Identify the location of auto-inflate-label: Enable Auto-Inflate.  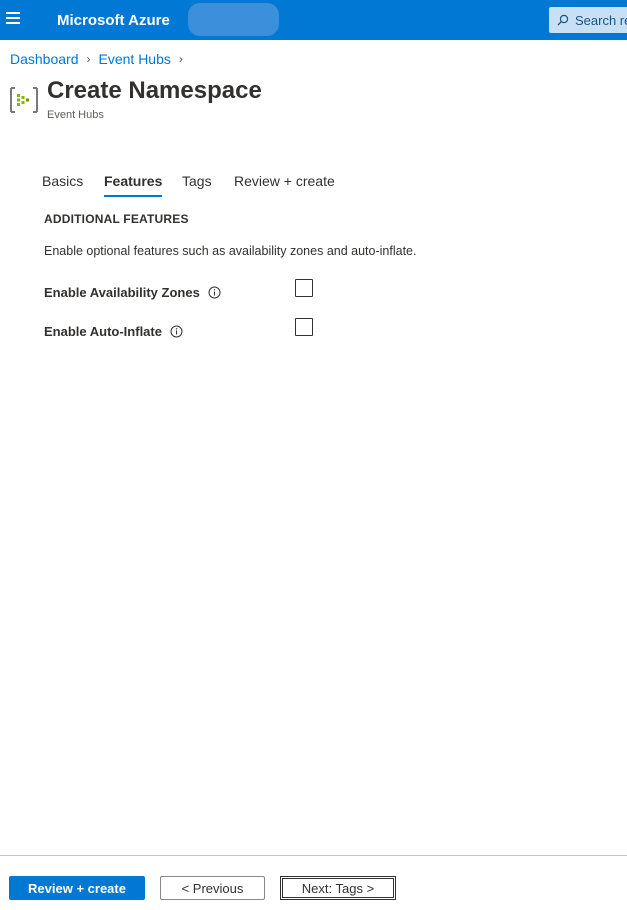
(103, 331).